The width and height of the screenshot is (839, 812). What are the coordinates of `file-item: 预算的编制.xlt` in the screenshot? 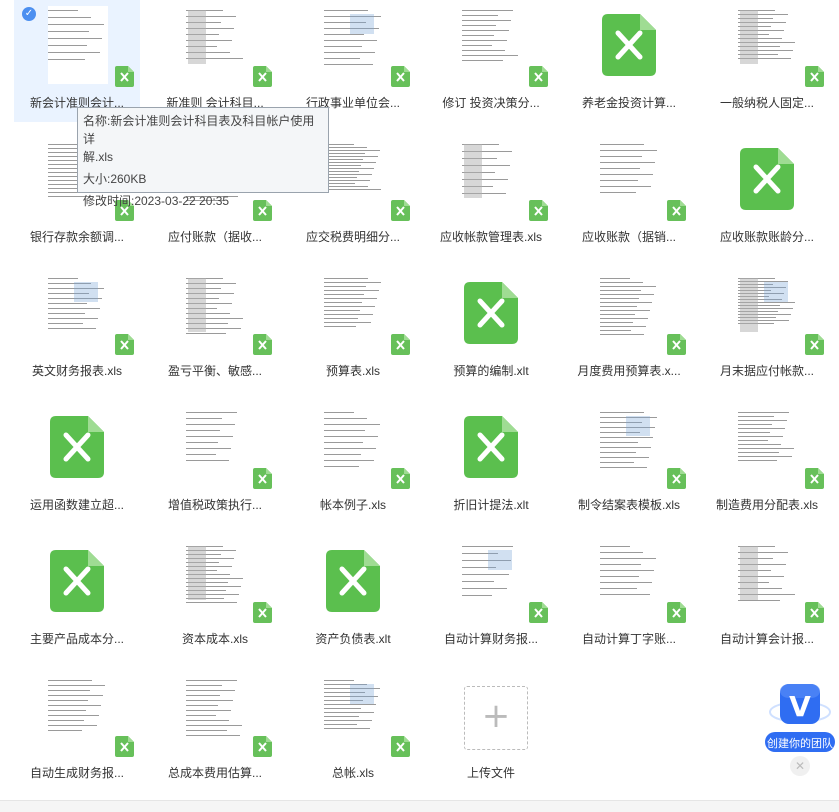 It's located at (491, 329).